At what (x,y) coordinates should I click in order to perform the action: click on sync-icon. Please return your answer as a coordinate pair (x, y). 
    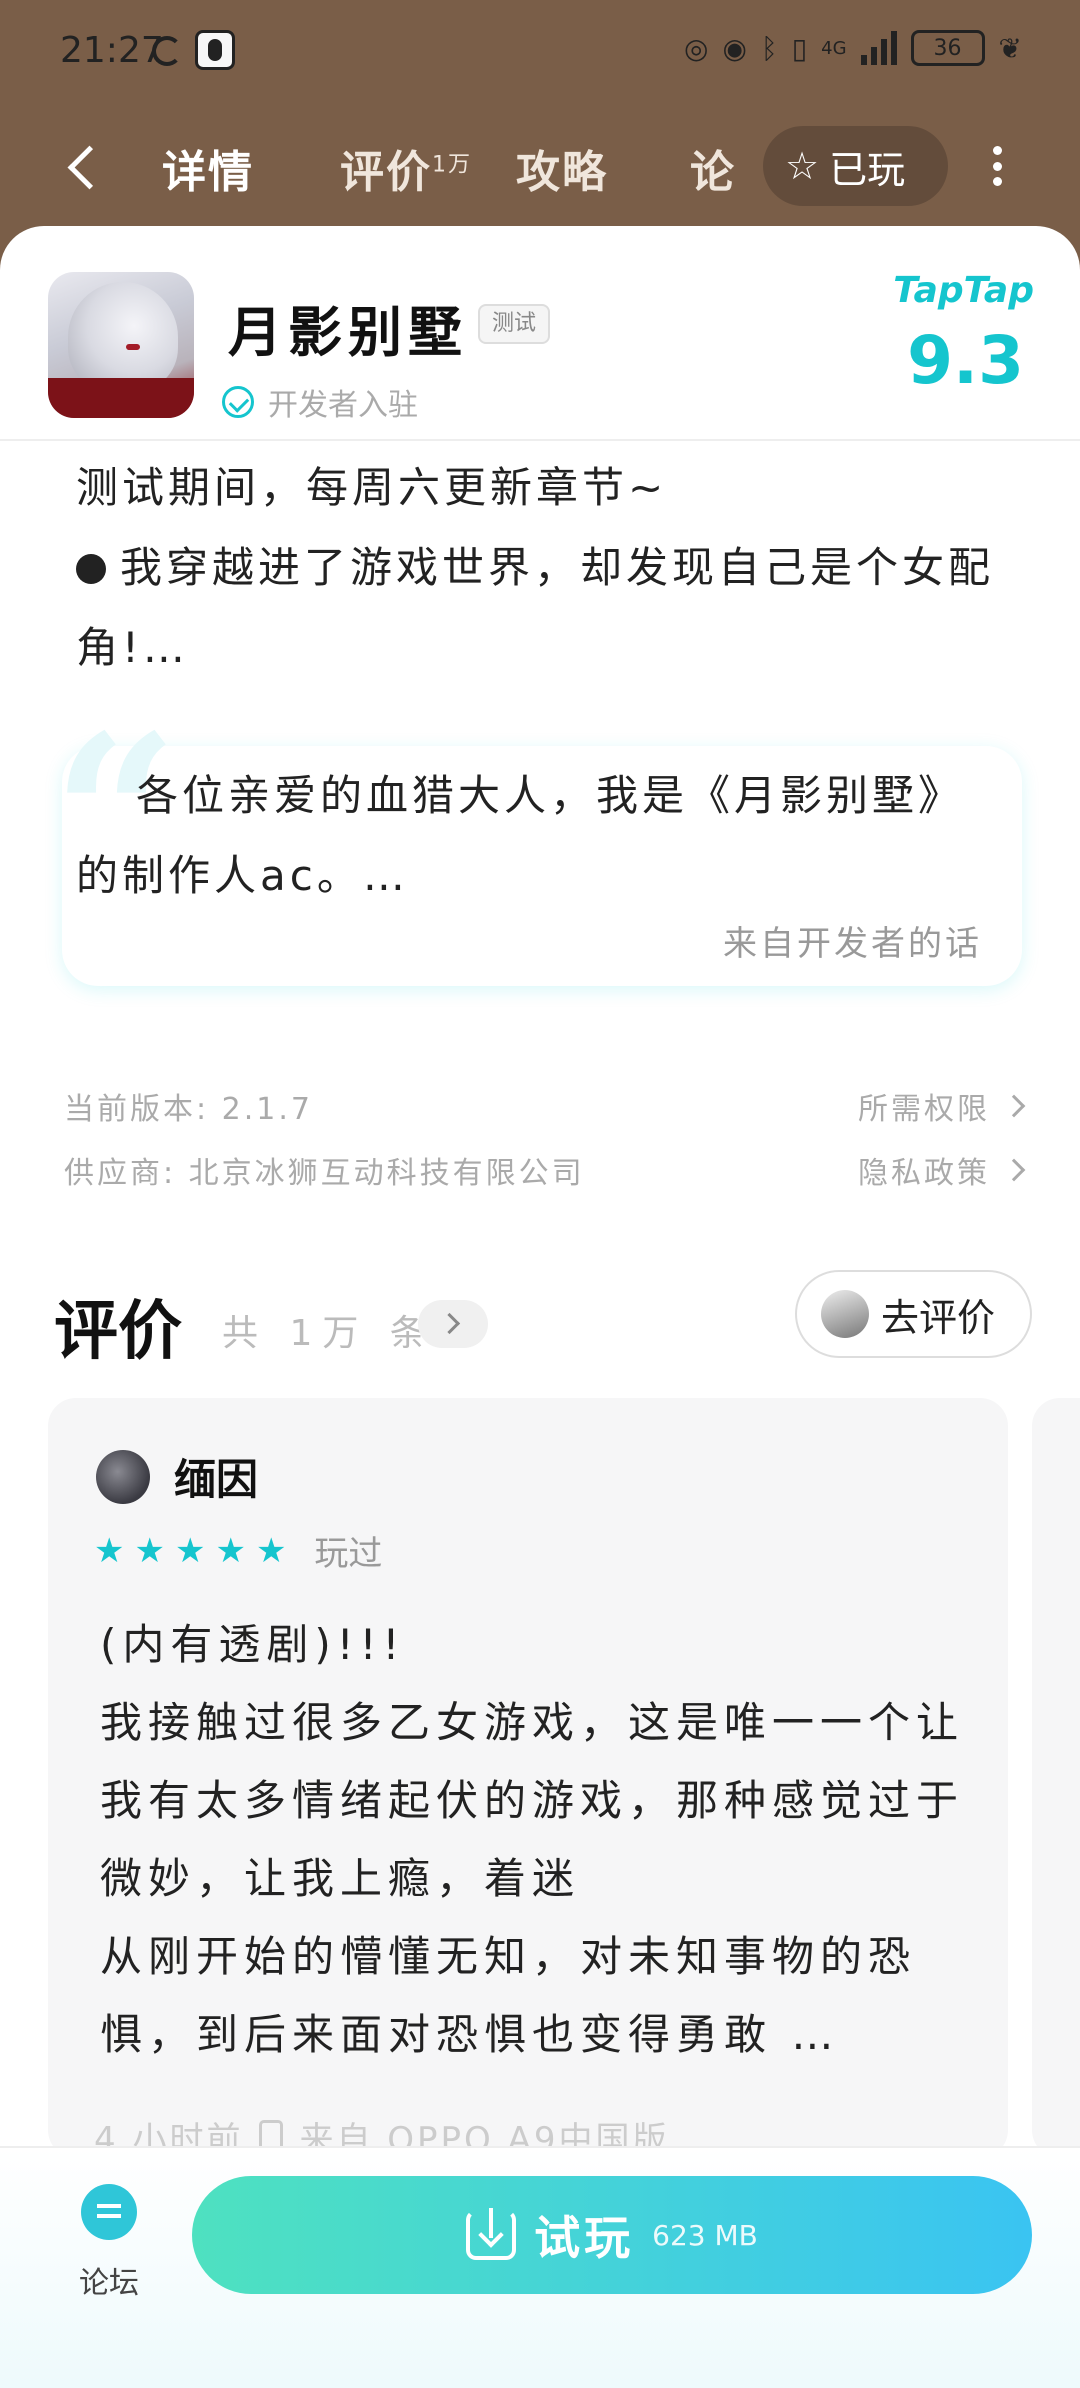
    Looking at the image, I should click on (167, 51).